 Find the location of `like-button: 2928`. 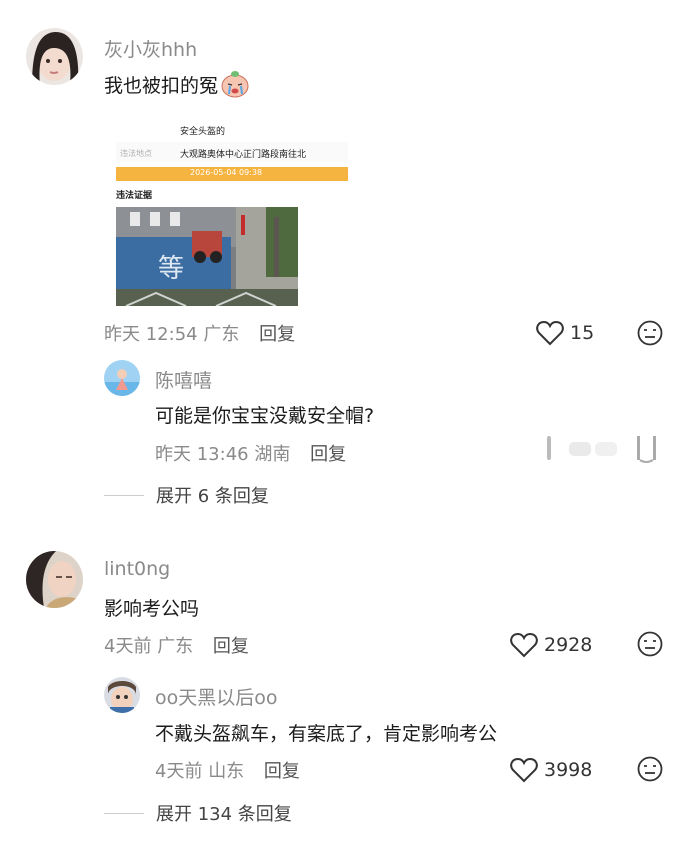

like-button: 2928 is located at coordinates (551, 645).